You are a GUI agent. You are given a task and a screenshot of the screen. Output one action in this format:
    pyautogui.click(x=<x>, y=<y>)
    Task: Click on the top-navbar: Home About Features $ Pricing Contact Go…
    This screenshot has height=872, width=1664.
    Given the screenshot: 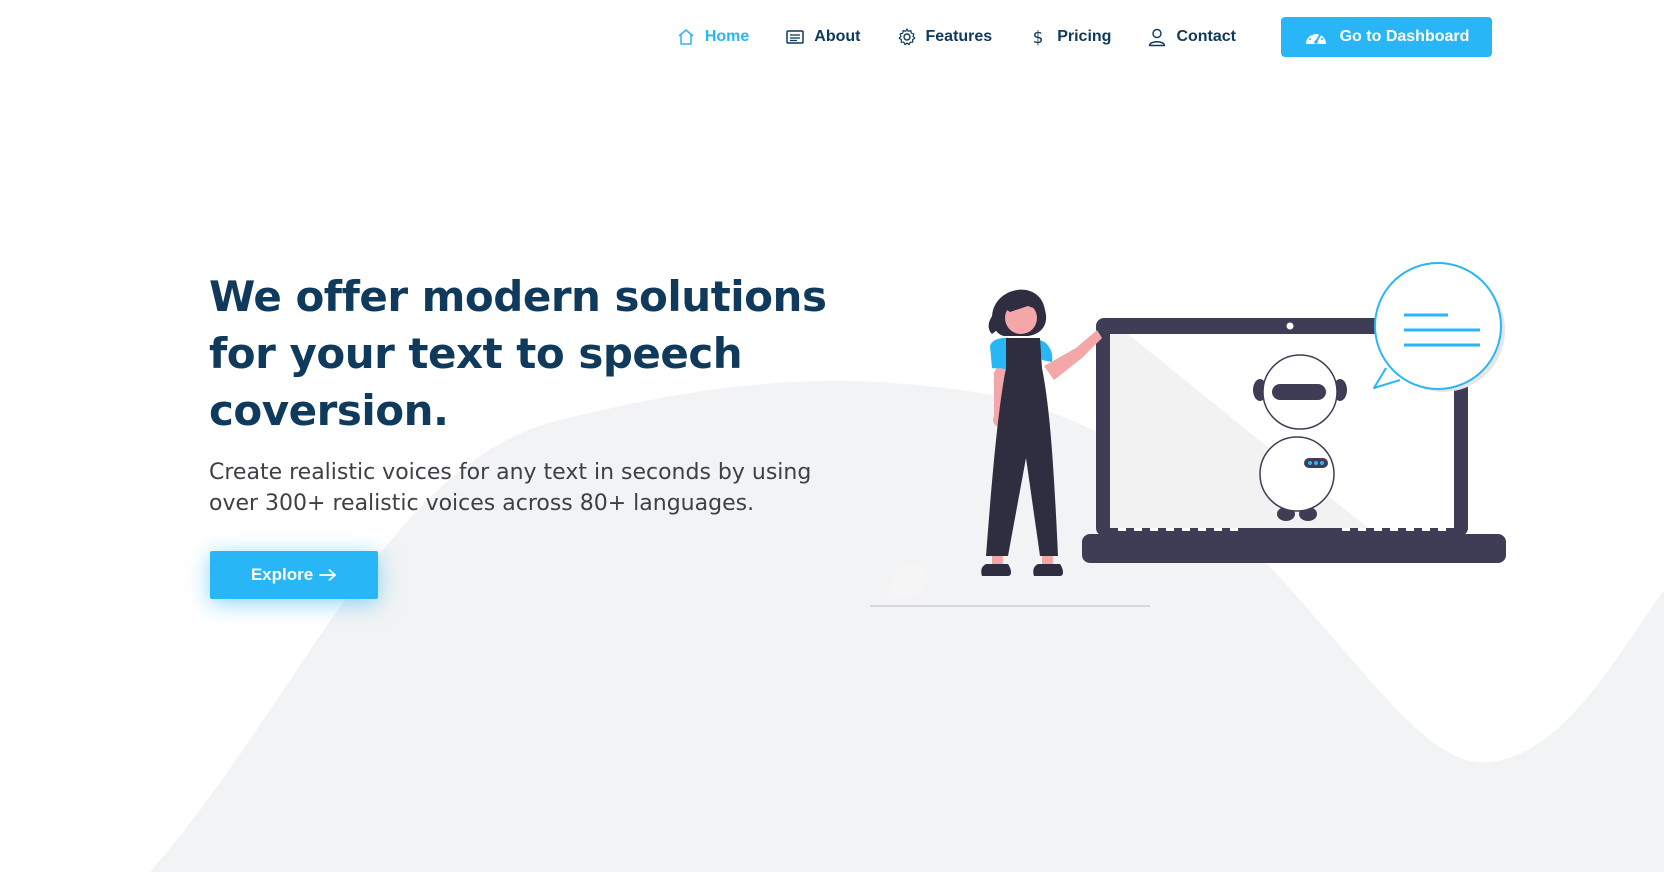 What is the action you would take?
    pyautogui.click(x=832, y=36)
    